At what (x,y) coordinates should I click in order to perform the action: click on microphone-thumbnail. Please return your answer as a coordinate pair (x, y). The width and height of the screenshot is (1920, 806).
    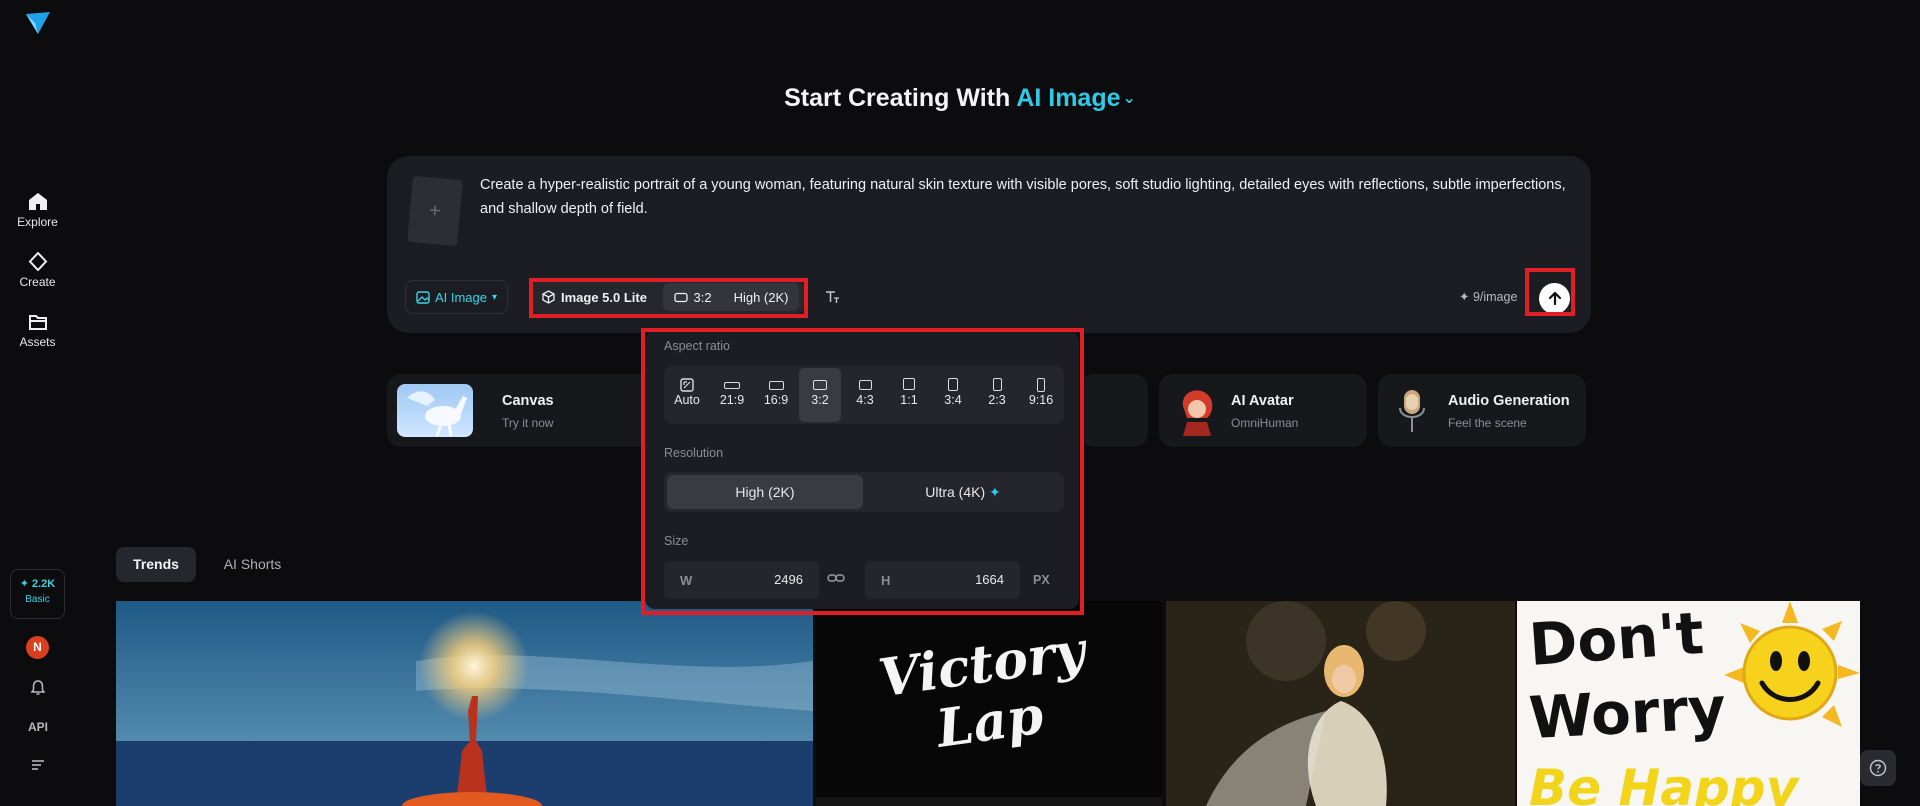
    Looking at the image, I should click on (1412, 410).